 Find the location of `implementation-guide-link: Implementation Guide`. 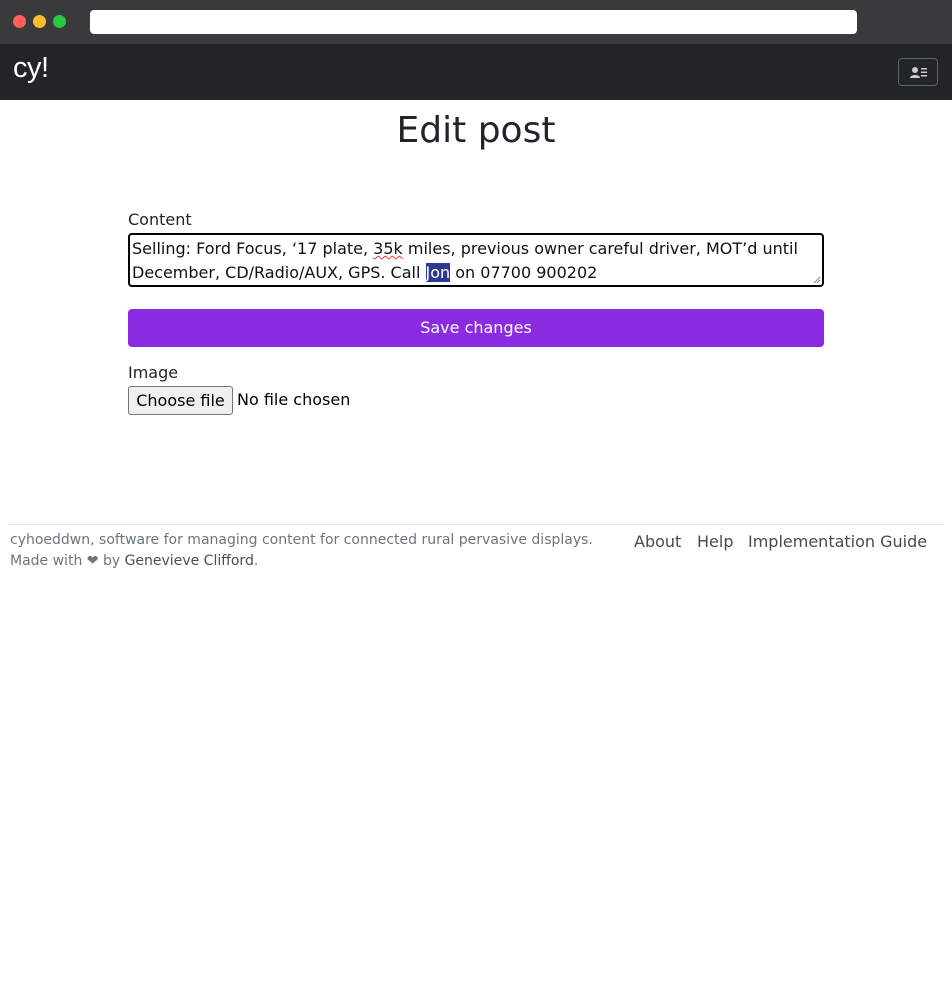

implementation-guide-link: Implementation Guide is located at coordinates (837, 542).